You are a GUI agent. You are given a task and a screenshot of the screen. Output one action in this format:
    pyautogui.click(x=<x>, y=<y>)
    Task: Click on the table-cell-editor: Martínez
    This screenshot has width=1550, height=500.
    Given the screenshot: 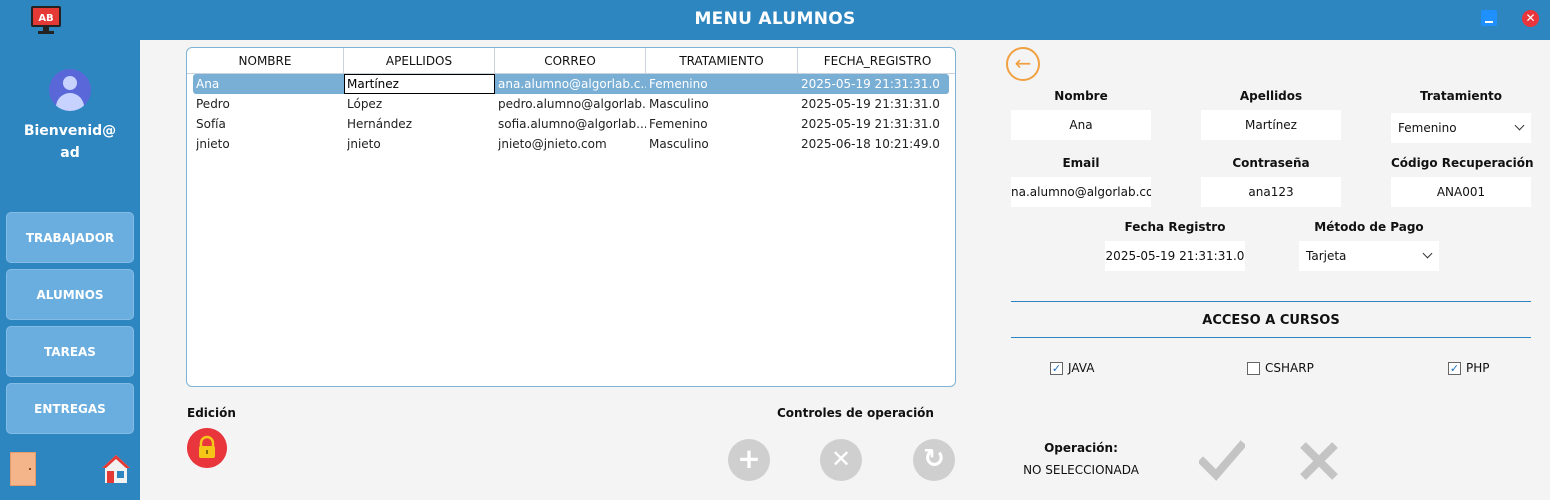 What is the action you would take?
    pyautogui.click(x=419, y=84)
    